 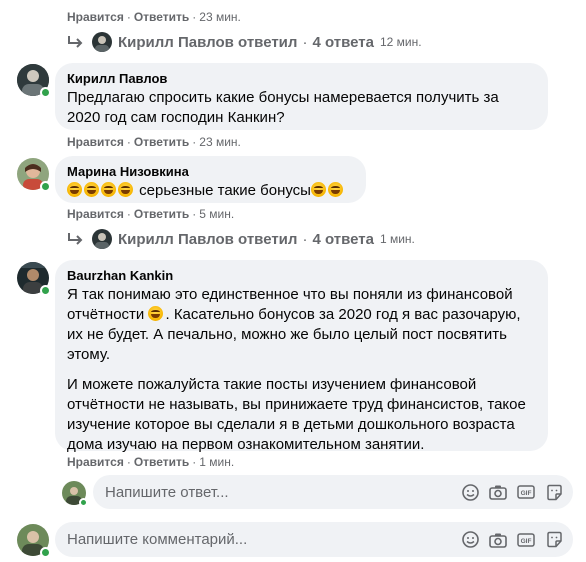 I want to click on replies-time: 12 мин., so click(x=400, y=42).